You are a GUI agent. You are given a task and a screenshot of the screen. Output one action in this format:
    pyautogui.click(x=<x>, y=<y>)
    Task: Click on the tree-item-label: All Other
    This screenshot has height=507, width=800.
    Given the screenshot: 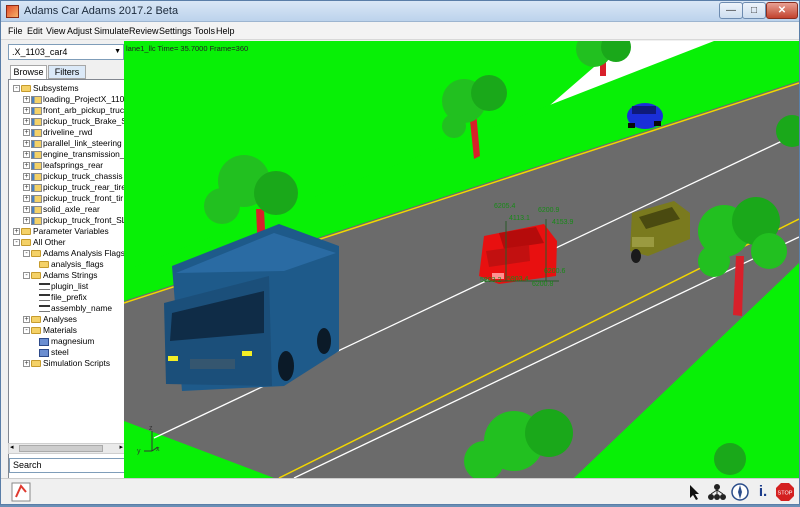 What is the action you would take?
    pyautogui.click(x=49, y=242)
    